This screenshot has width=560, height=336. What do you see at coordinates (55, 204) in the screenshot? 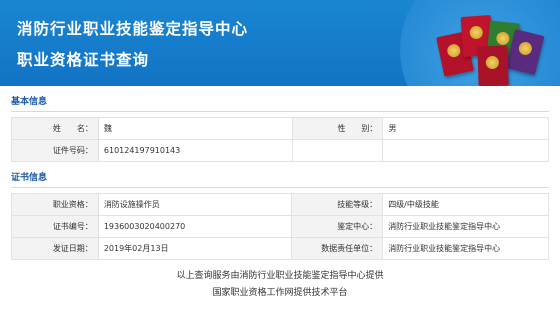
I see `qualification-label: 职业资格：` at bounding box center [55, 204].